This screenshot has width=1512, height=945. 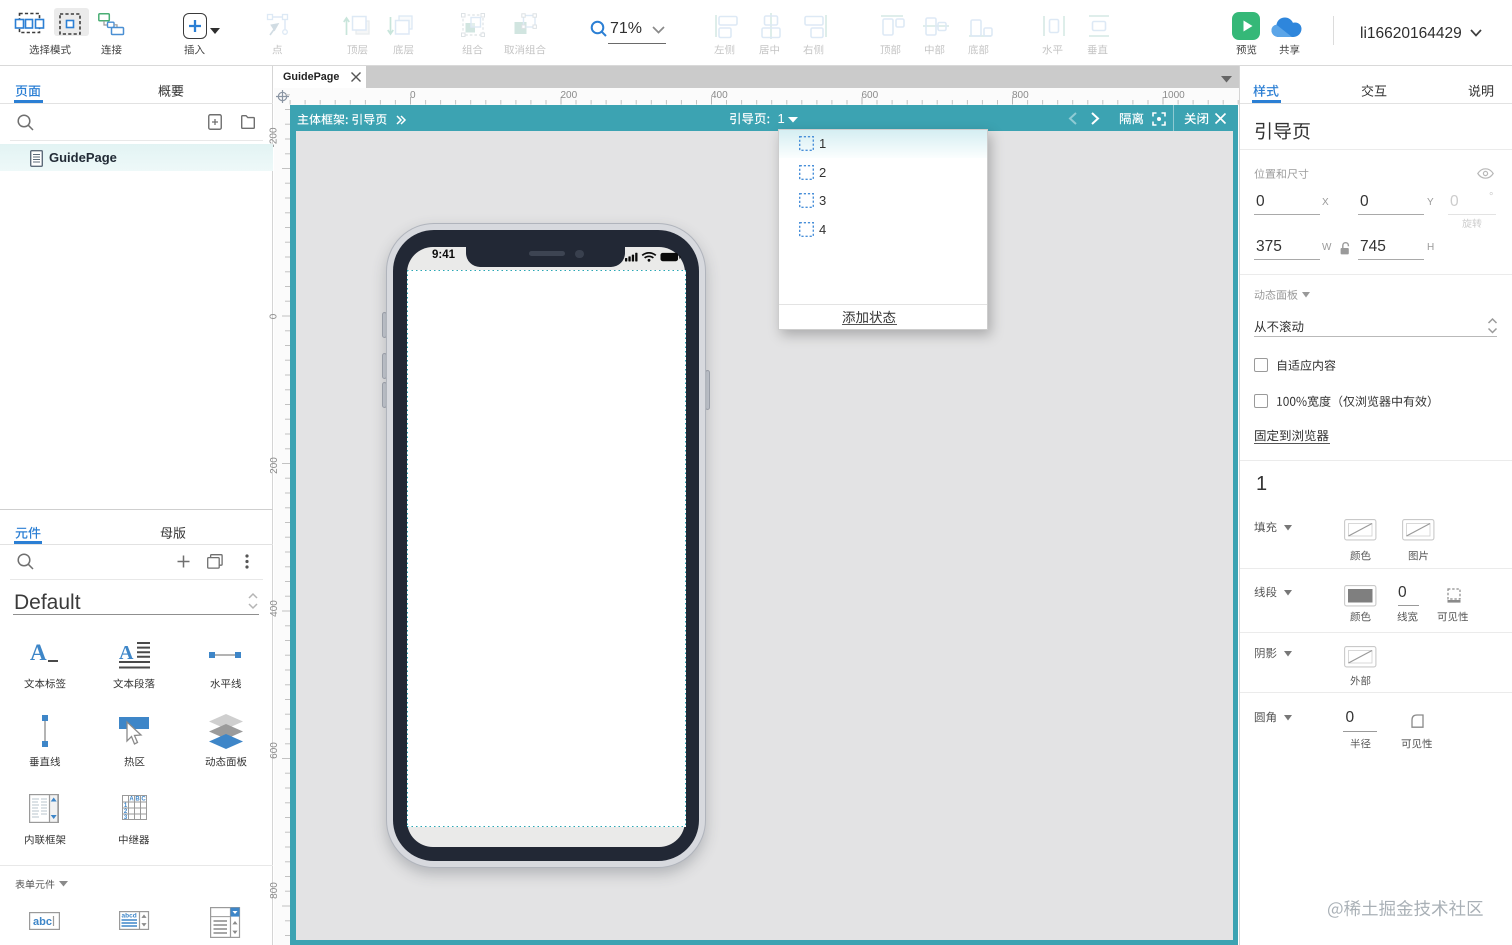 What do you see at coordinates (137, 800) in the screenshot?
I see `svg-text: B` at bounding box center [137, 800].